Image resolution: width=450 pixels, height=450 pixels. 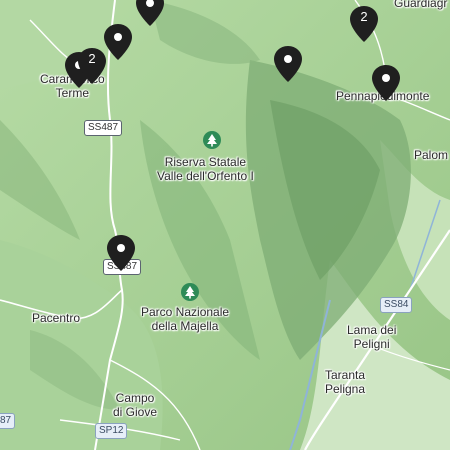 I want to click on place-label-lama: Lama dei Peligni, so click(x=371, y=337).